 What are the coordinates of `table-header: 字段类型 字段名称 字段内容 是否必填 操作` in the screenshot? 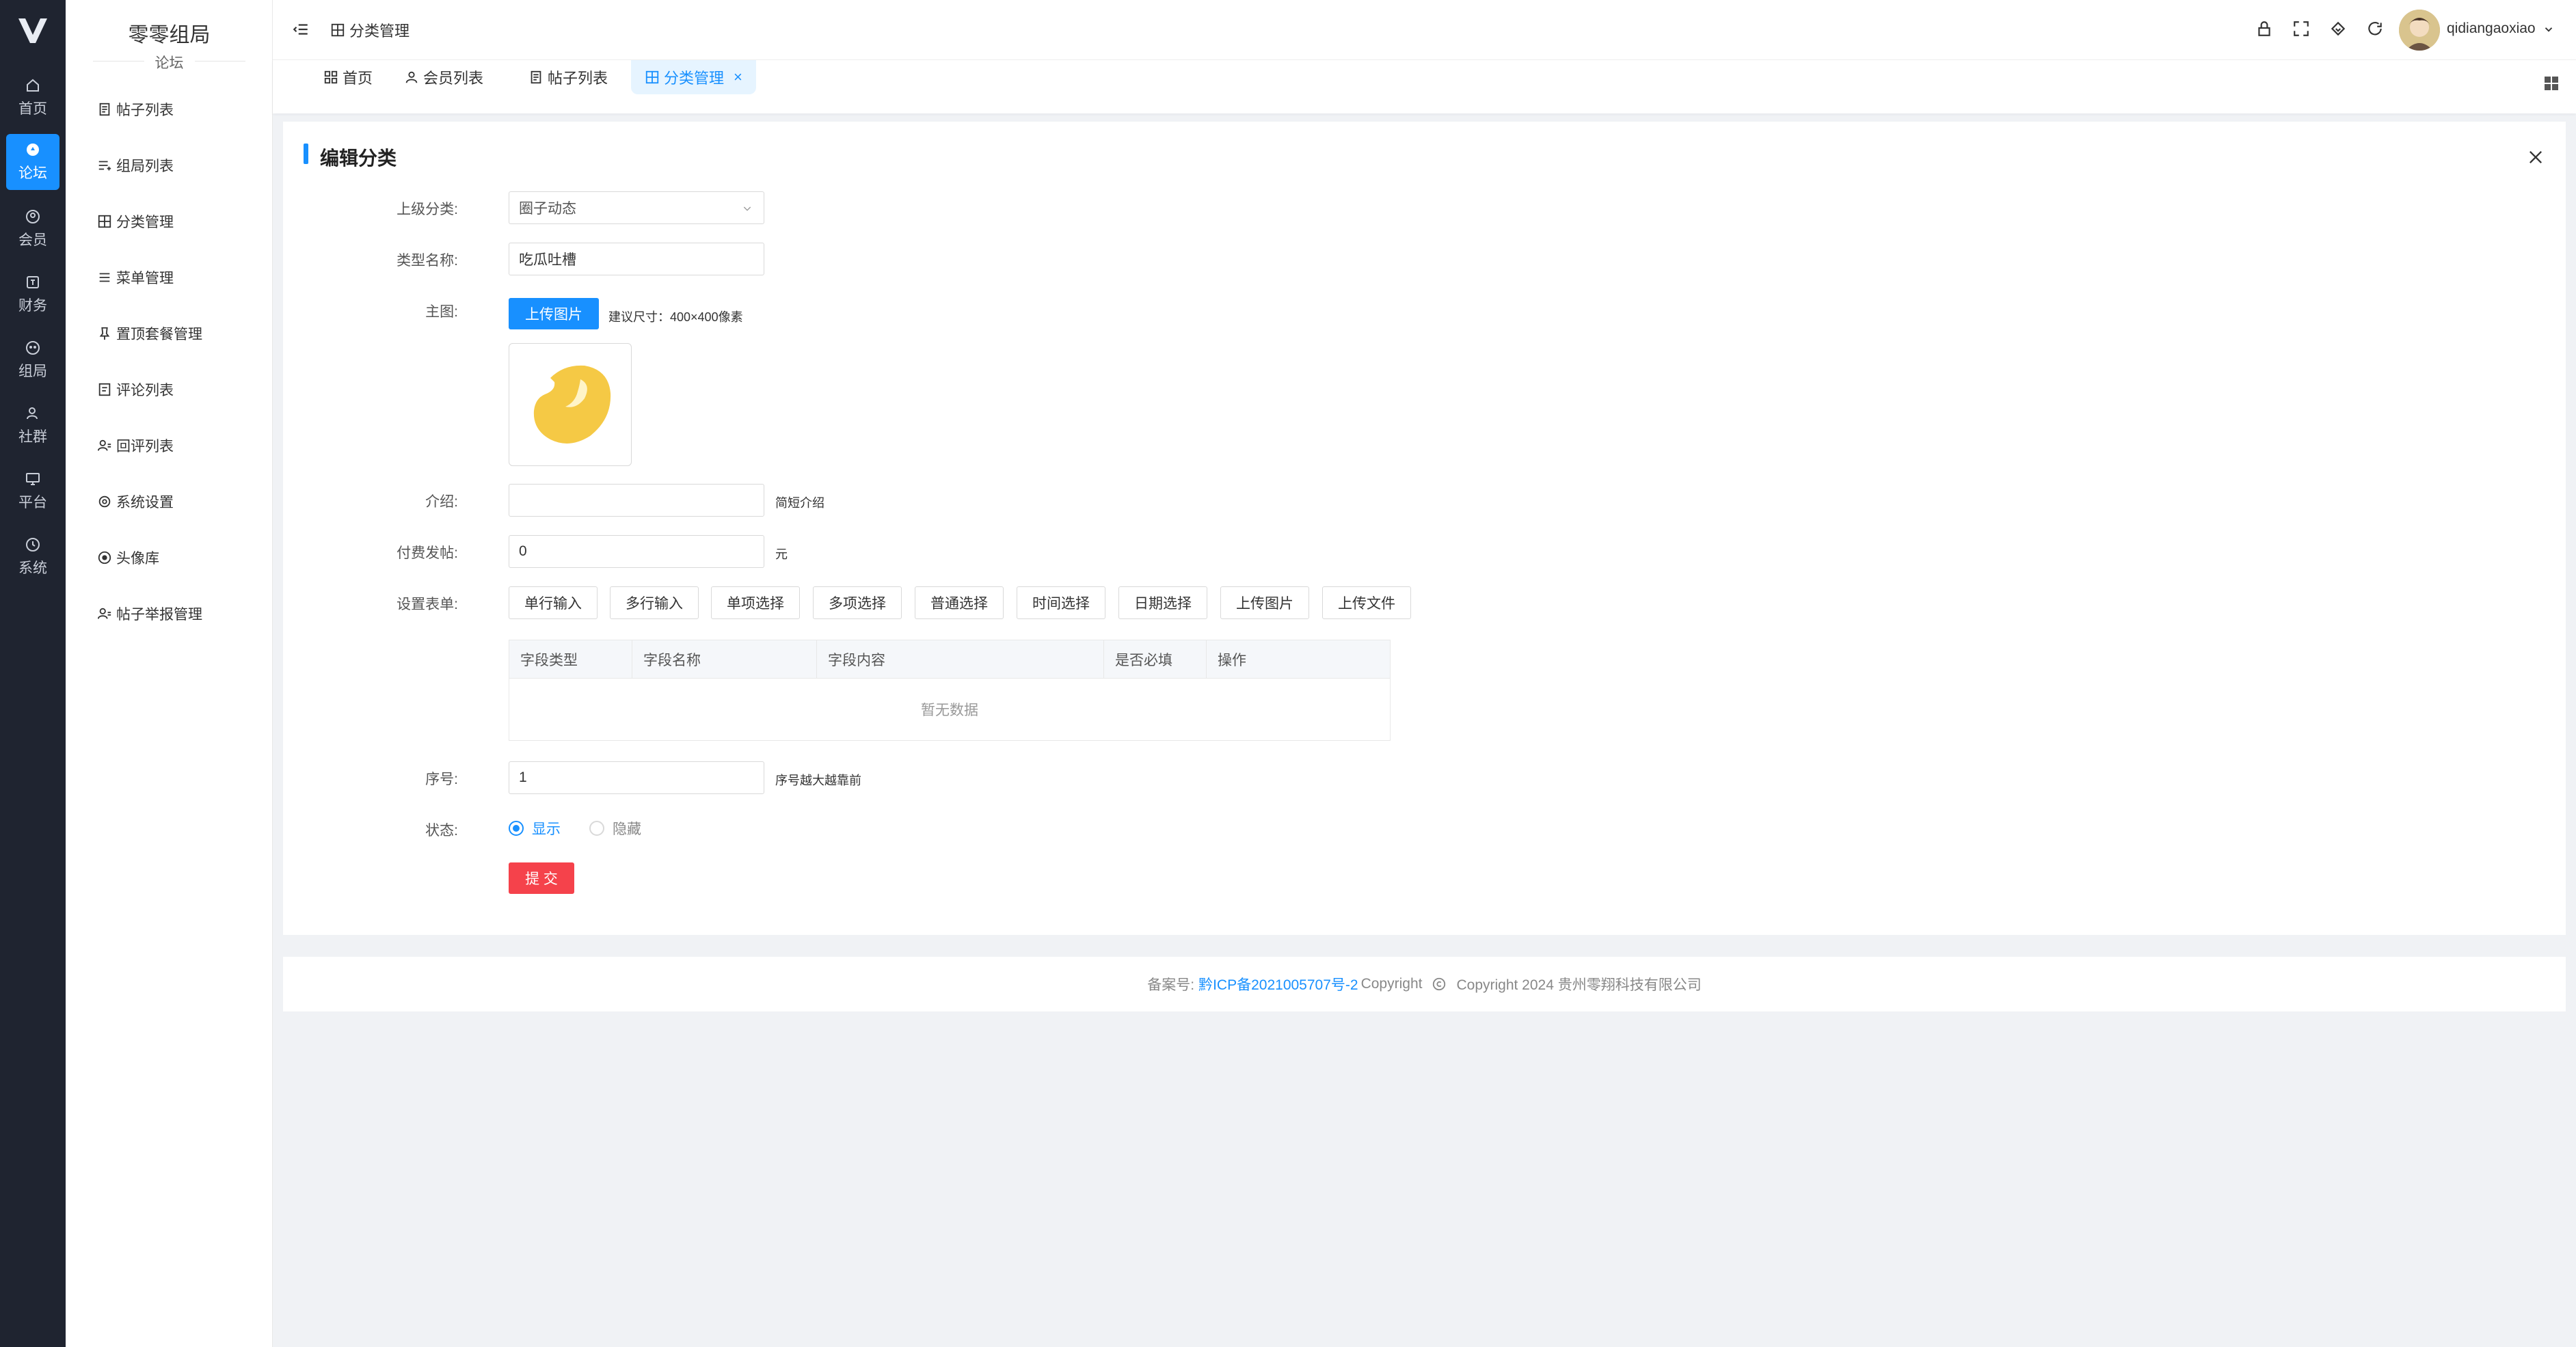 It's located at (949, 659).